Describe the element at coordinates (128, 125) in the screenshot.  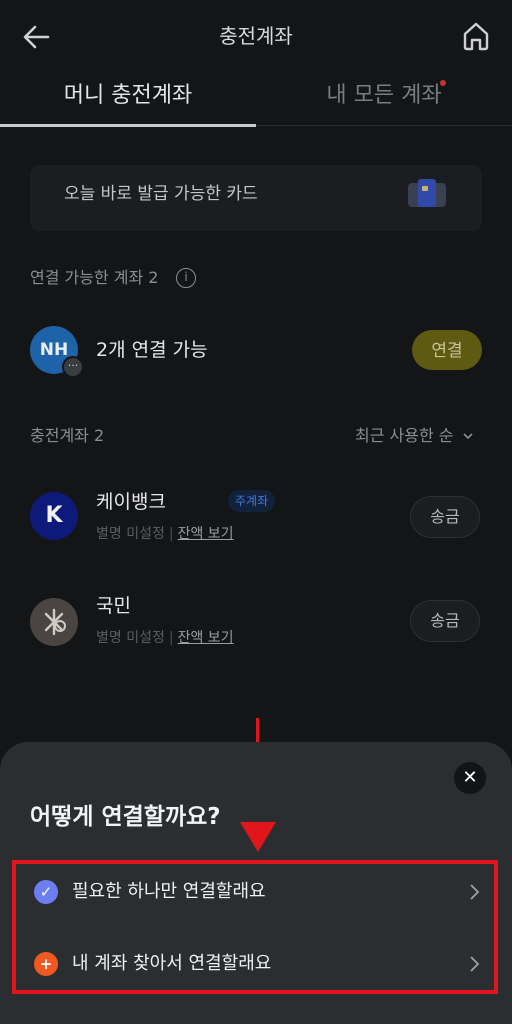
I see `active-tab-underline` at that location.